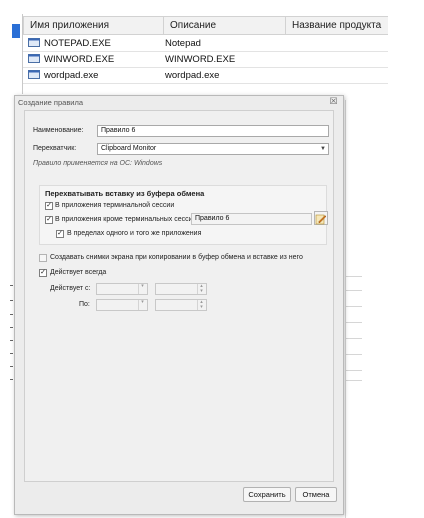 This screenshot has width=424, height=518. I want to click on to-date-field: ▾, so click(122, 305).